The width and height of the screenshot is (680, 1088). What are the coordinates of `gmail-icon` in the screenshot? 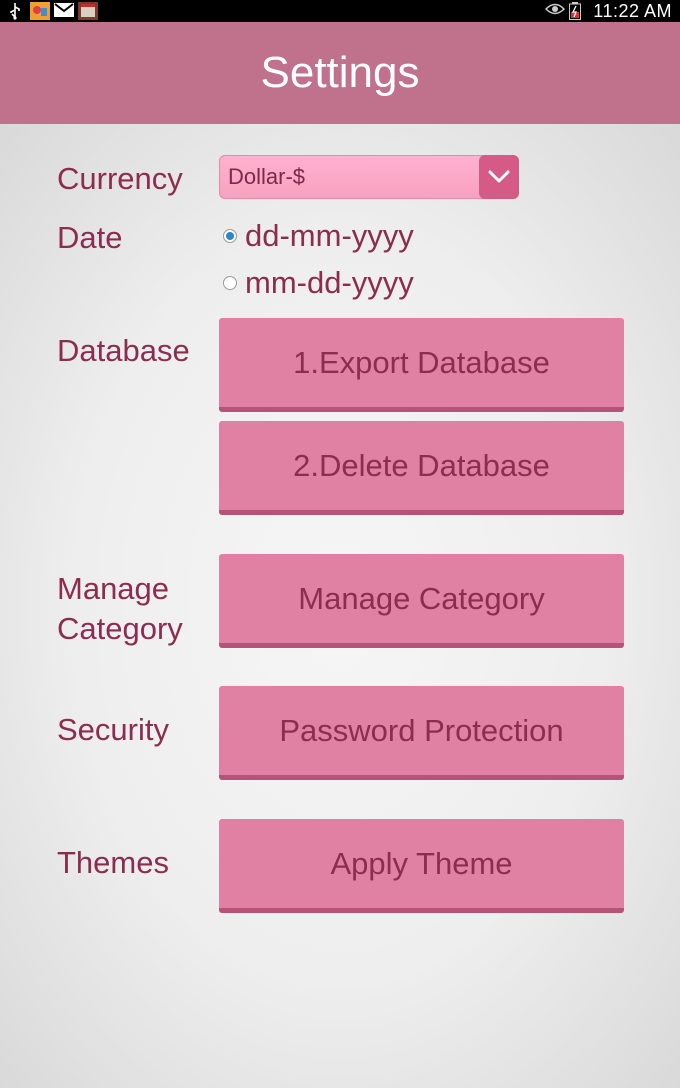 It's located at (64, 11).